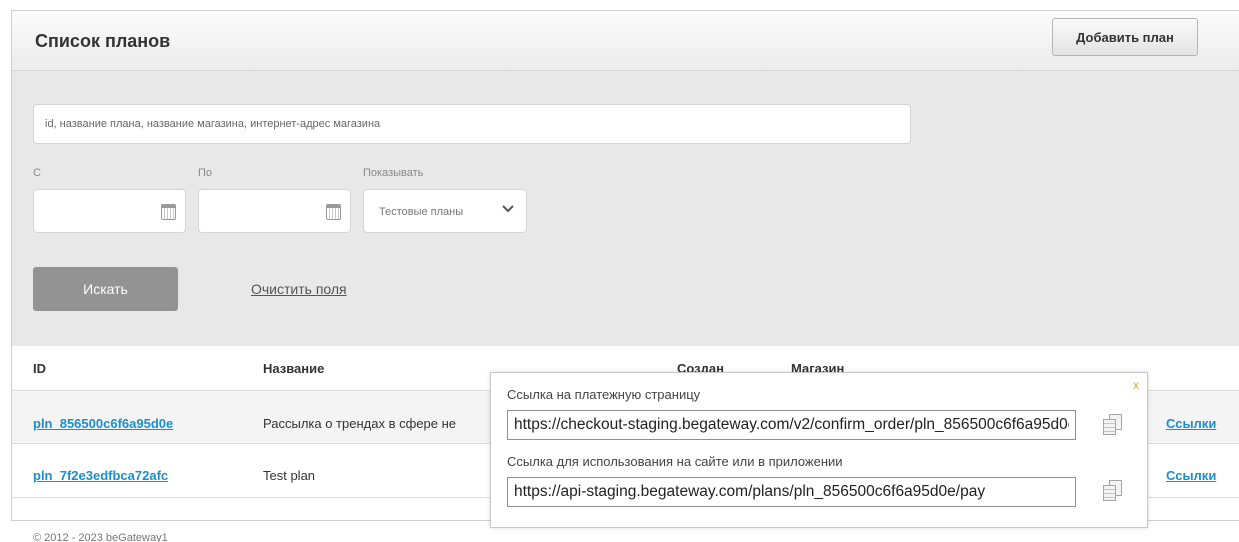 Image resolution: width=1239 pixels, height=542 pixels. Describe the element at coordinates (274, 211) in the screenshot. I see `date-to-field` at that location.